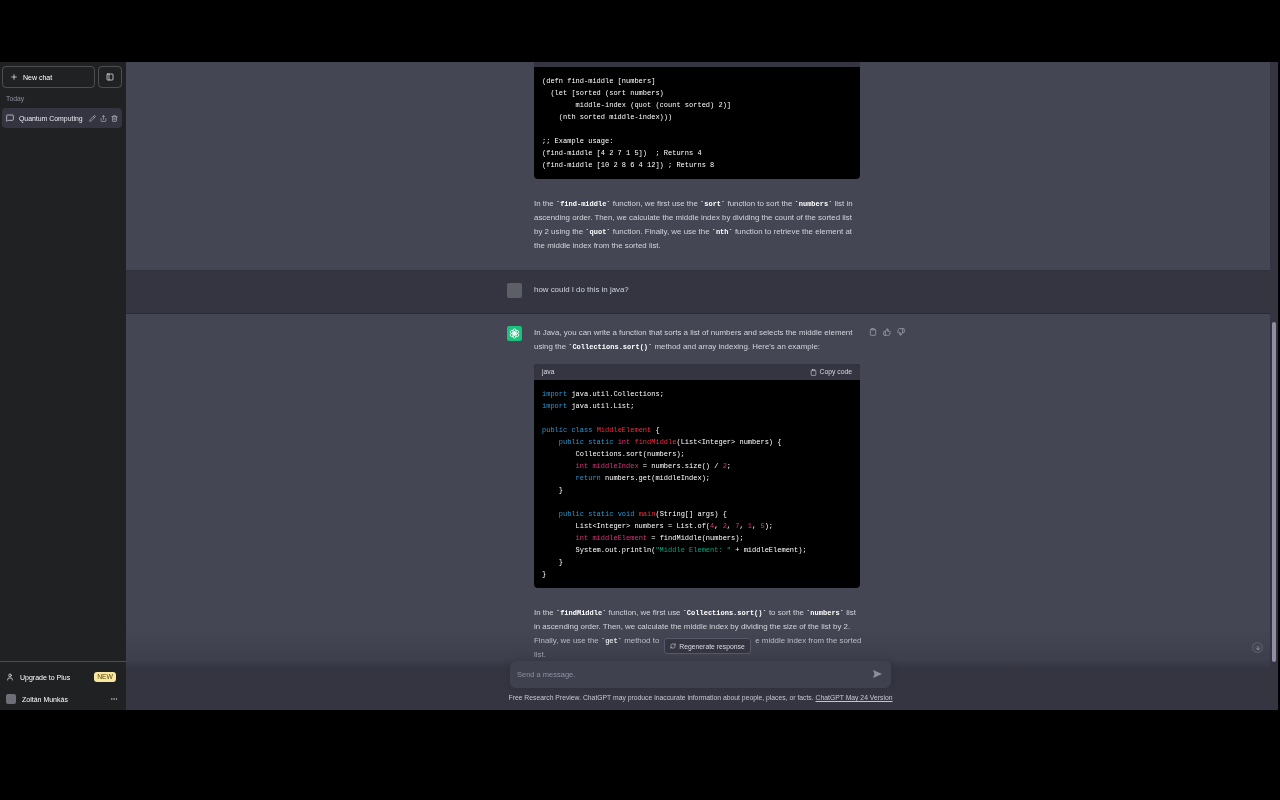 The width and height of the screenshot is (1280, 800). Describe the element at coordinates (10, 118) in the screenshot. I see `chat-bubble-icon` at that location.